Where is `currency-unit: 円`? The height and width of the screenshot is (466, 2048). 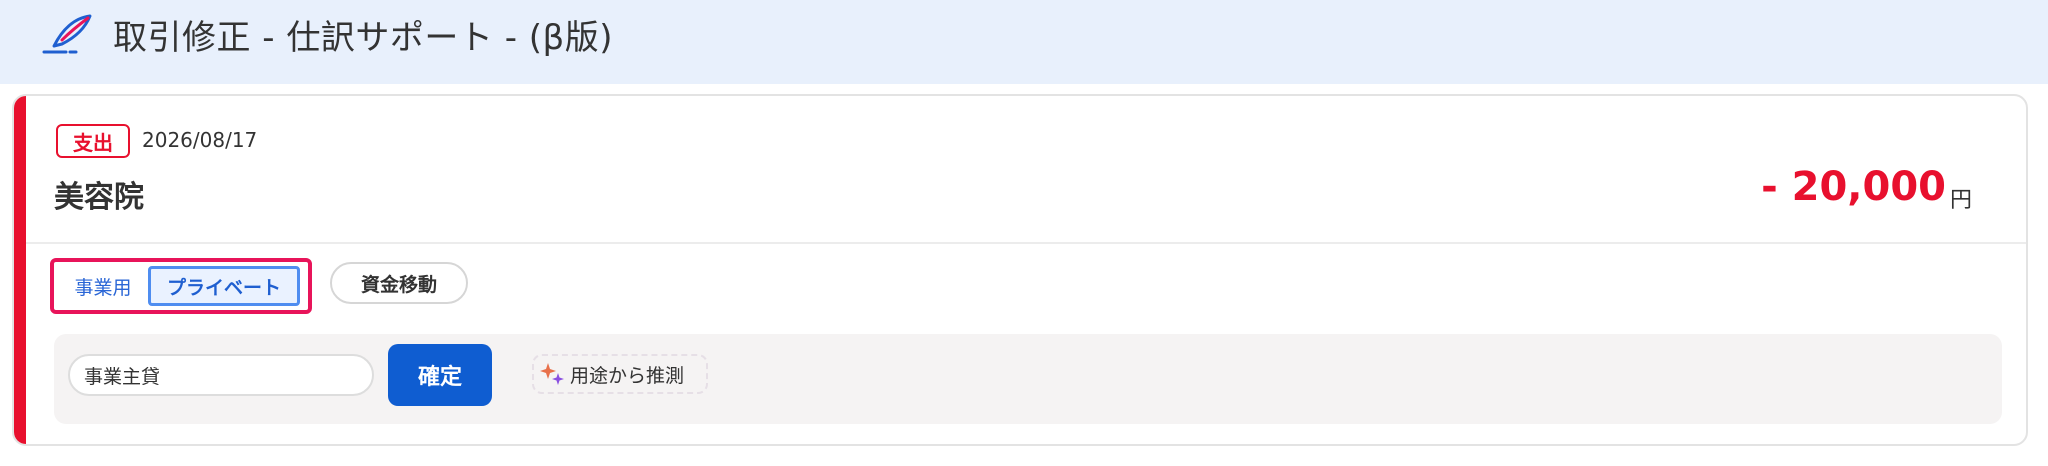 currency-unit: 円 is located at coordinates (1960, 200).